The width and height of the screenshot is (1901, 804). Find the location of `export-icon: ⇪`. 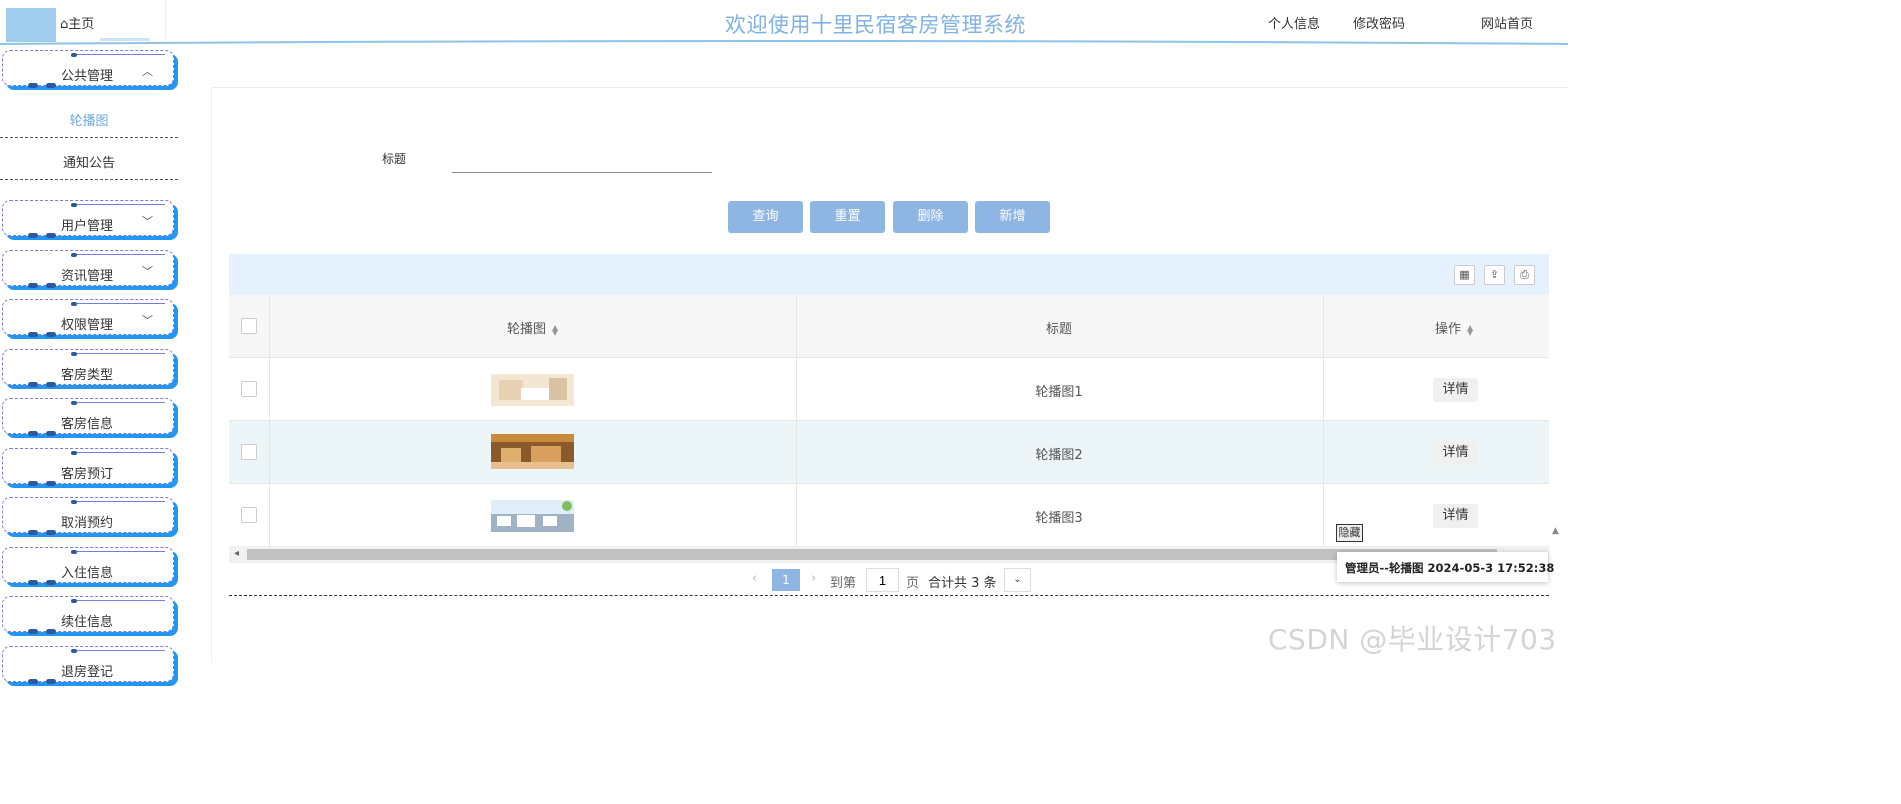

export-icon: ⇪ is located at coordinates (1494, 275).